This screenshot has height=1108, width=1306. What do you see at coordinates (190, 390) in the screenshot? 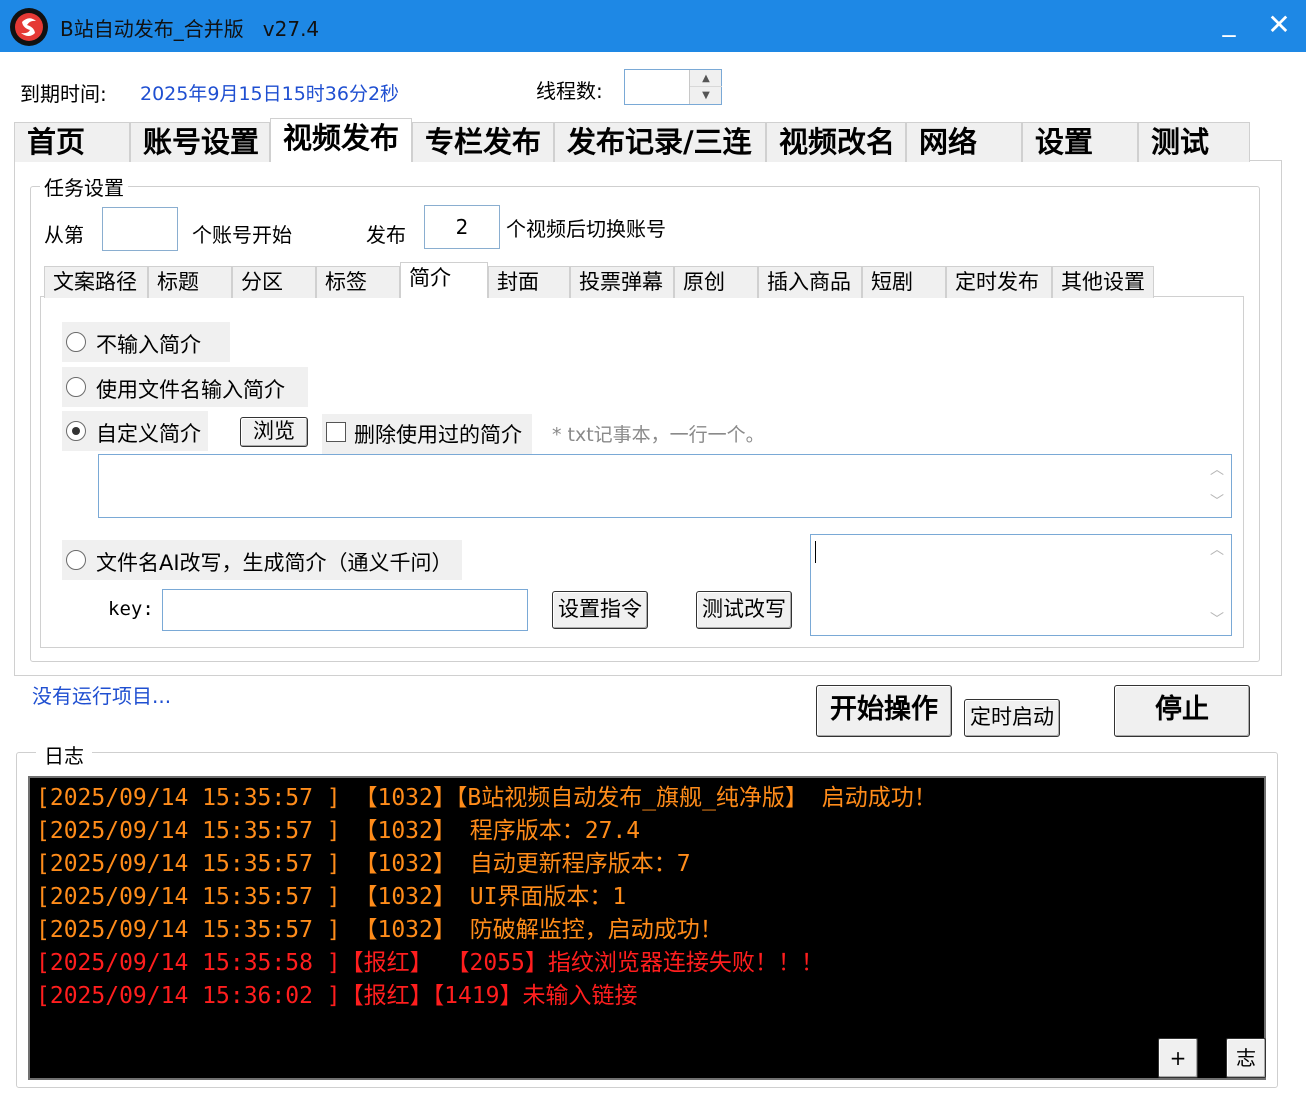
I see `option-filename-intro-label: 使用文件名输入简介` at bounding box center [190, 390].